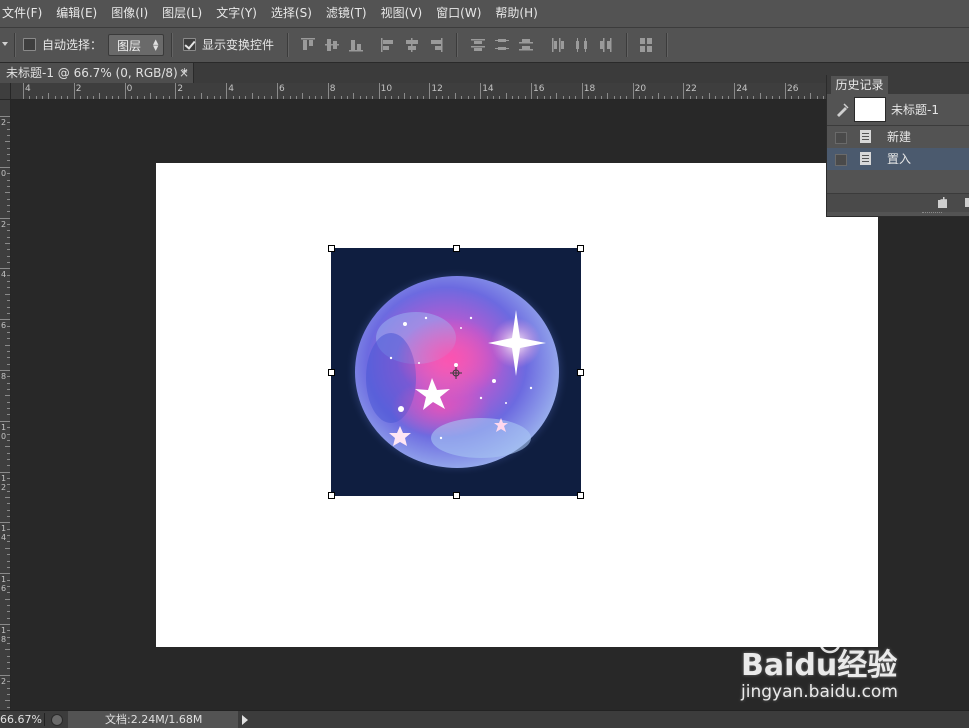  Describe the element at coordinates (182, 13) in the screenshot. I see `menu-layer: 图层(L)` at that location.